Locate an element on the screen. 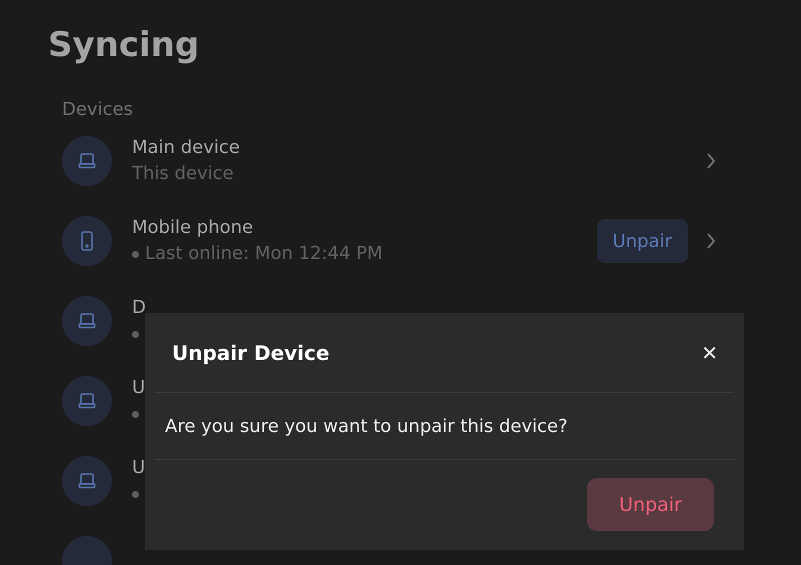 This screenshot has height=565, width=801. unpair-confirm-button: Unpair is located at coordinates (650, 504).